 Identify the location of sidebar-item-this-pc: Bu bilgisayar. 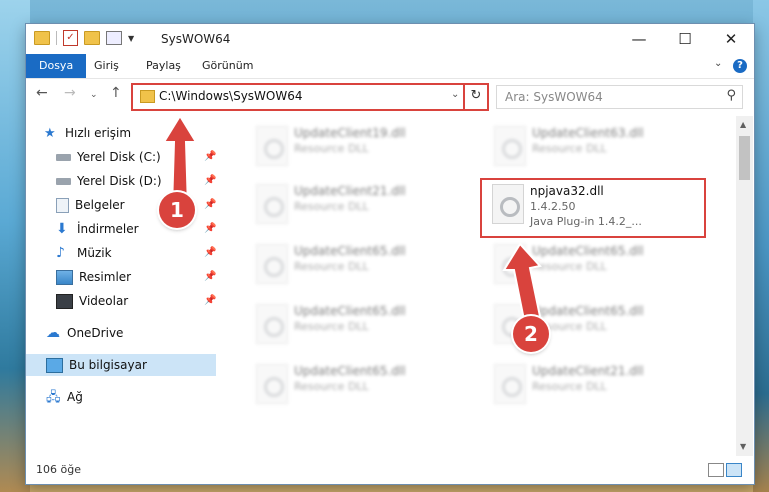
(121, 365).